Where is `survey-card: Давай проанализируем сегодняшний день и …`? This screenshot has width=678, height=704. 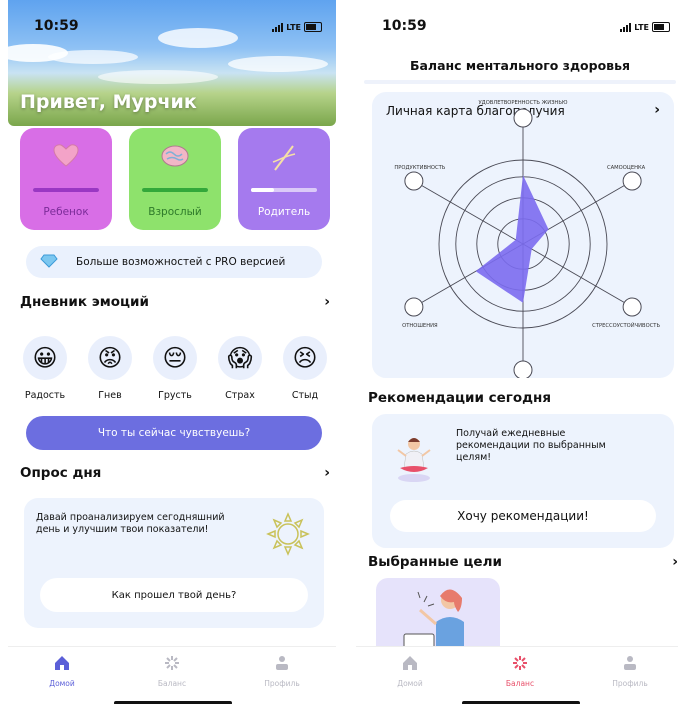 survey-card: Давай проанализируем сегодняшний день и … is located at coordinates (174, 563).